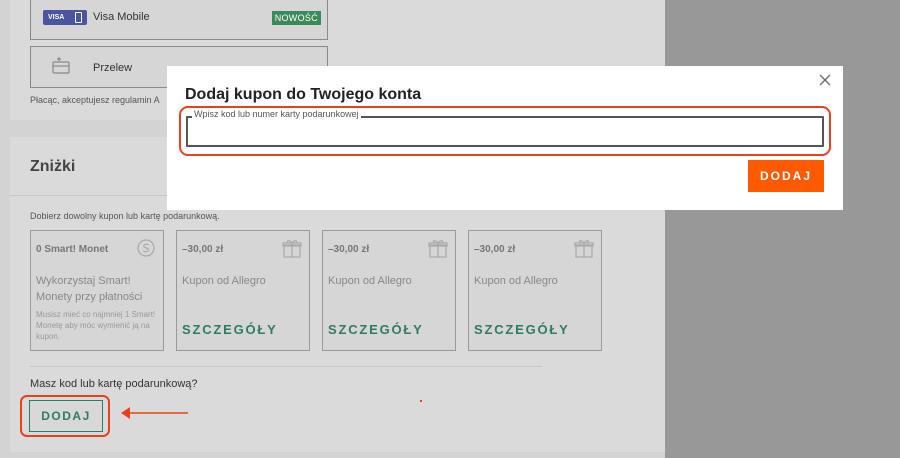 Image resolution: width=900 pixels, height=458 pixels. What do you see at coordinates (72, 249) in the screenshot?
I see `coupon-title: 0 Smart! Monet` at bounding box center [72, 249].